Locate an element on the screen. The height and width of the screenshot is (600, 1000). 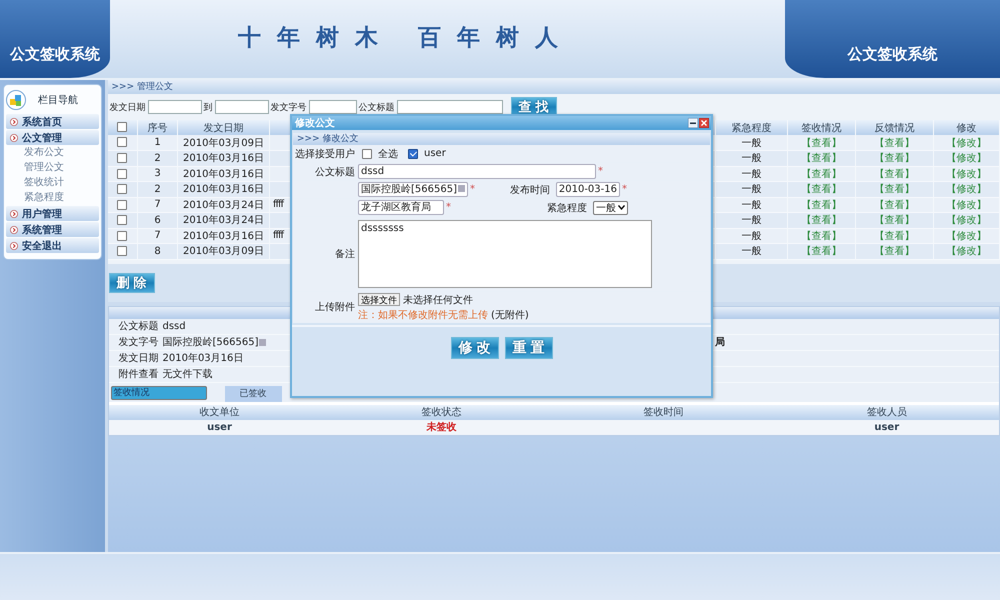
close-icon is located at coordinates (704, 123).